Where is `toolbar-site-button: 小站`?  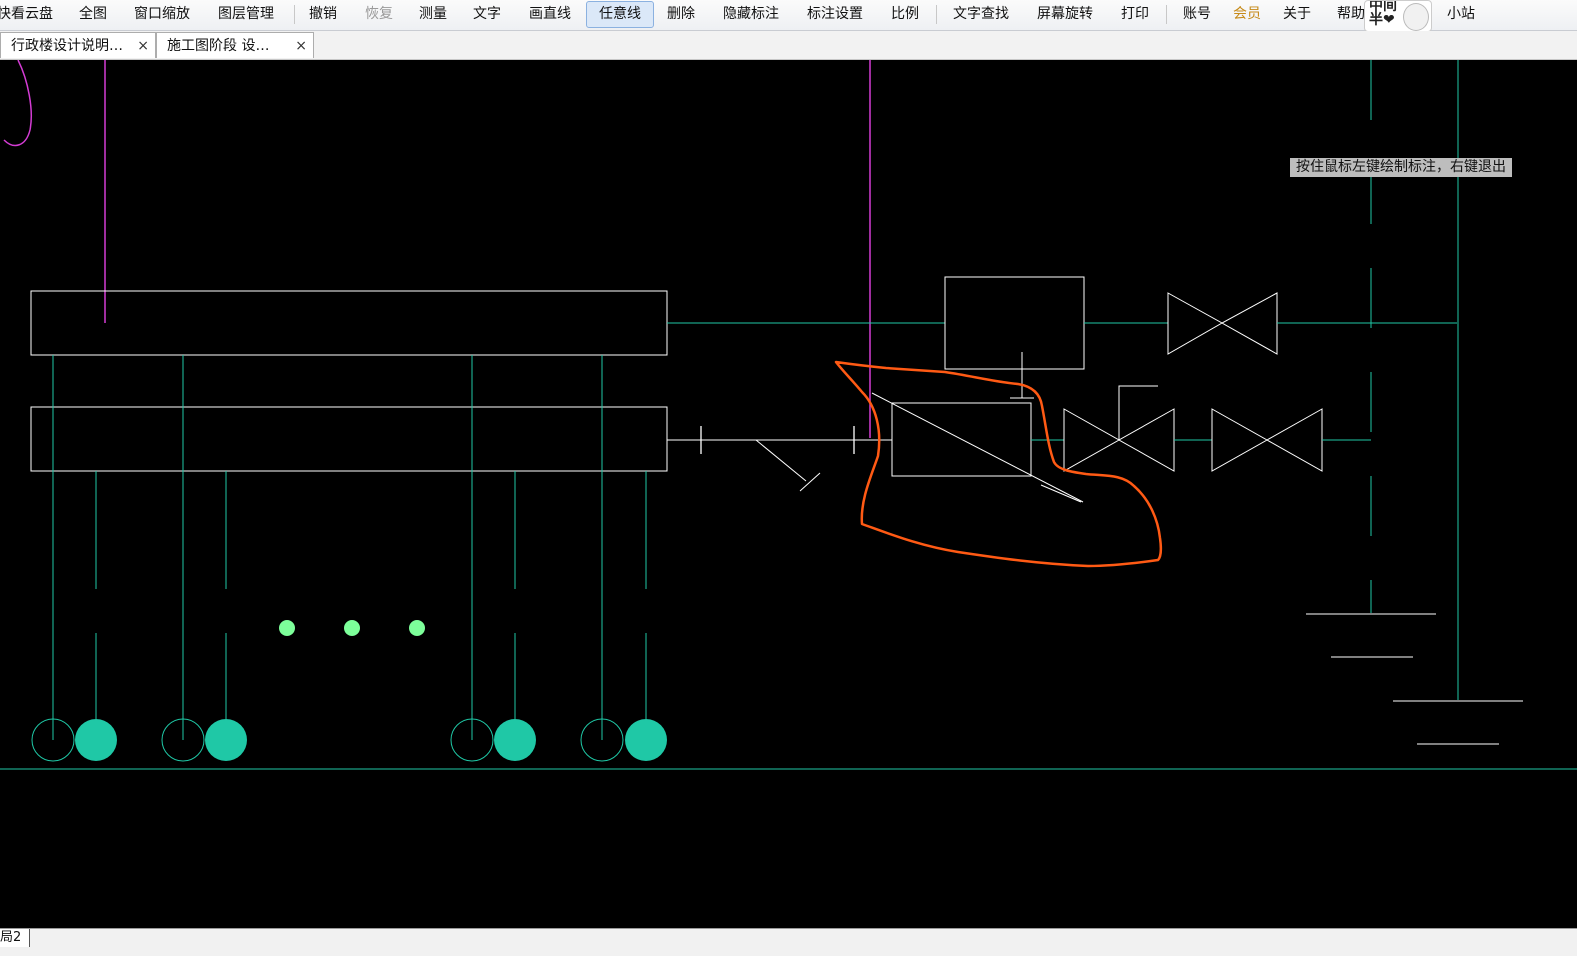 toolbar-site-button: 小站 is located at coordinates (1461, 14).